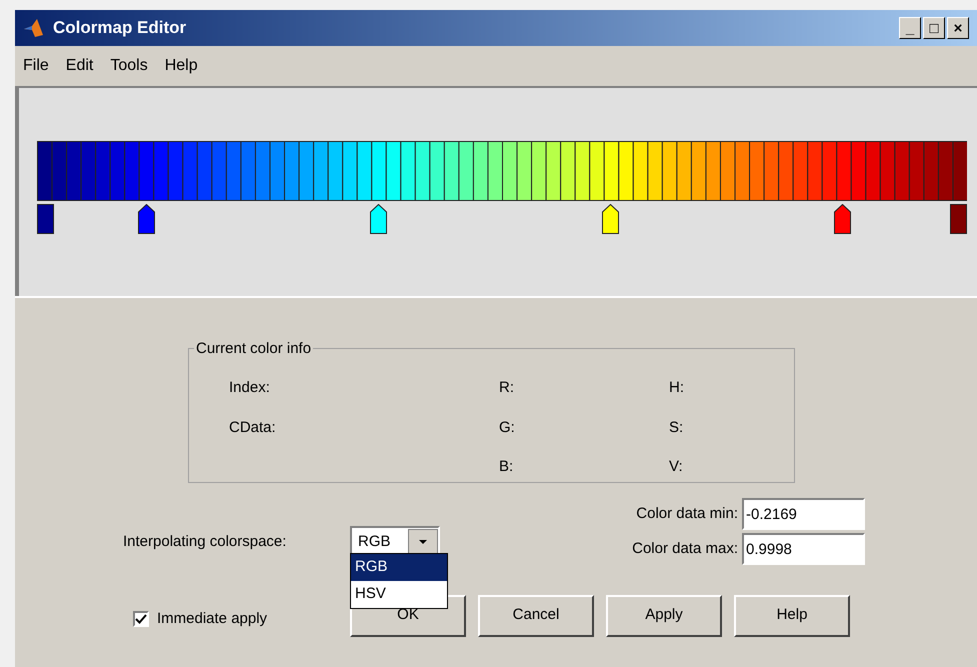 The height and width of the screenshot is (667, 977). I want to click on window-title: Colormap Editor, so click(119, 28).